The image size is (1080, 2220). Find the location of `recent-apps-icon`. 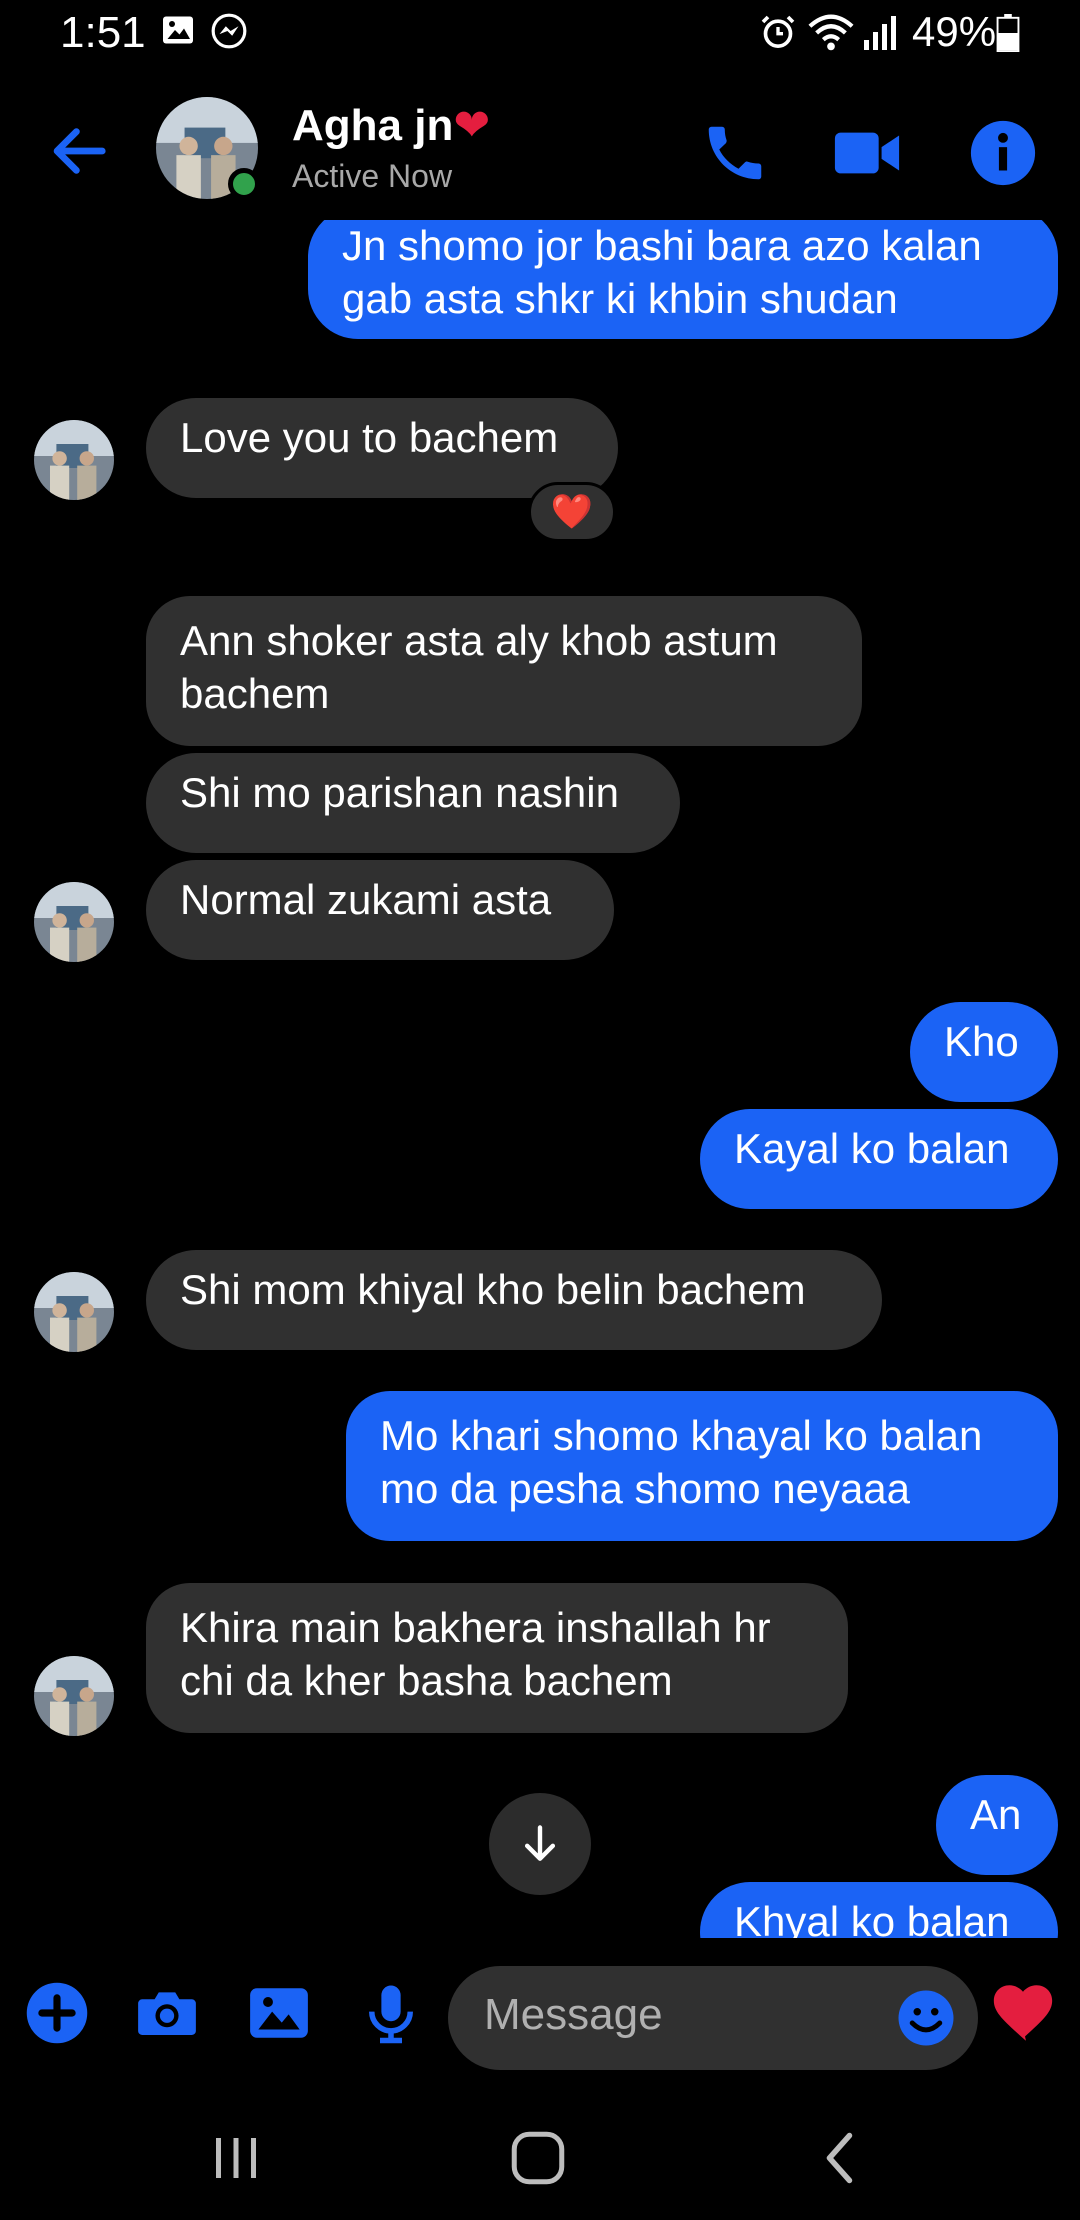

recent-apps-icon is located at coordinates (236, 2158).